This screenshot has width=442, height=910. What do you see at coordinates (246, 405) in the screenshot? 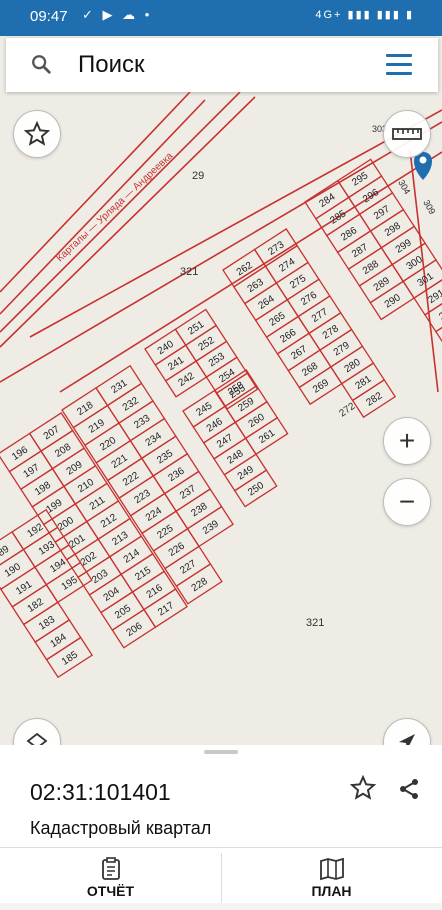
I see `parcel-number: 259` at bounding box center [246, 405].